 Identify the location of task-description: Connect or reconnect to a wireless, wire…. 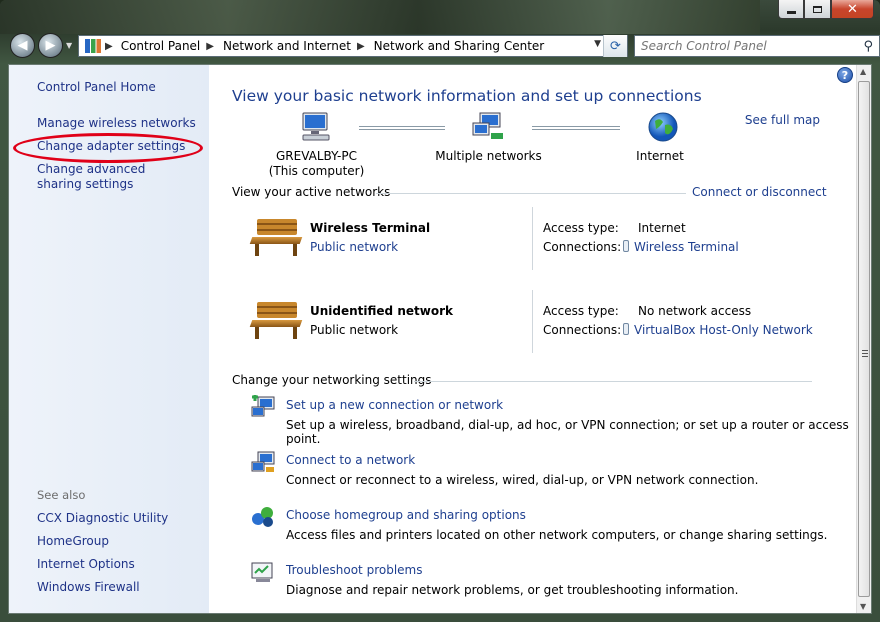
(522, 480).